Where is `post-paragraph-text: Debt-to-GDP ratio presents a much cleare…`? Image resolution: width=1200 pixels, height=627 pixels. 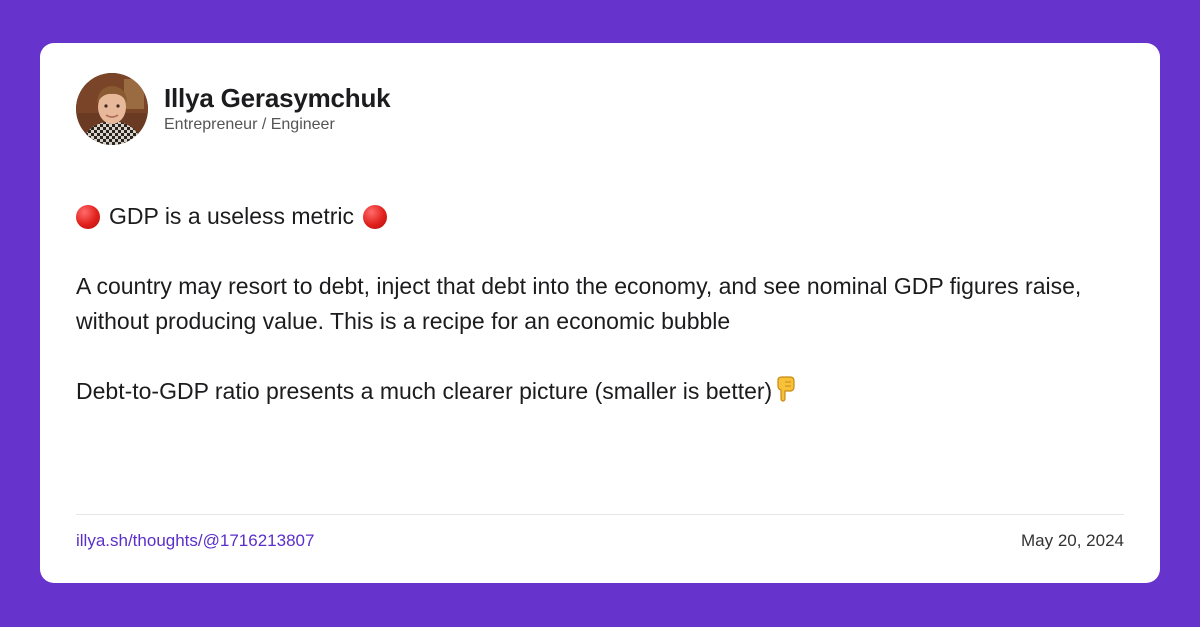 post-paragraph-text: Debt-to-GDP ratio presents a much cleare… is located at coordinates (424, 391).